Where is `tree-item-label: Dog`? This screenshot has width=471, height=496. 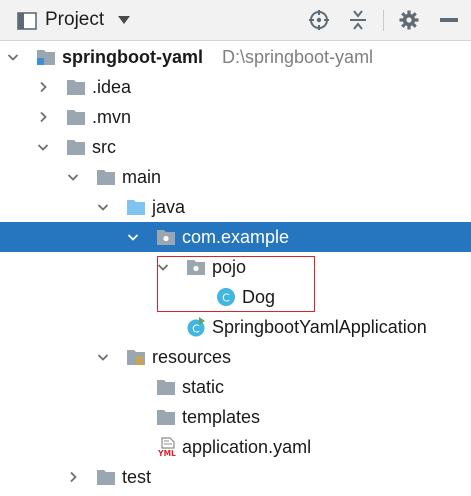 tree-item-label: Dog is located at coordinates (259, 297).